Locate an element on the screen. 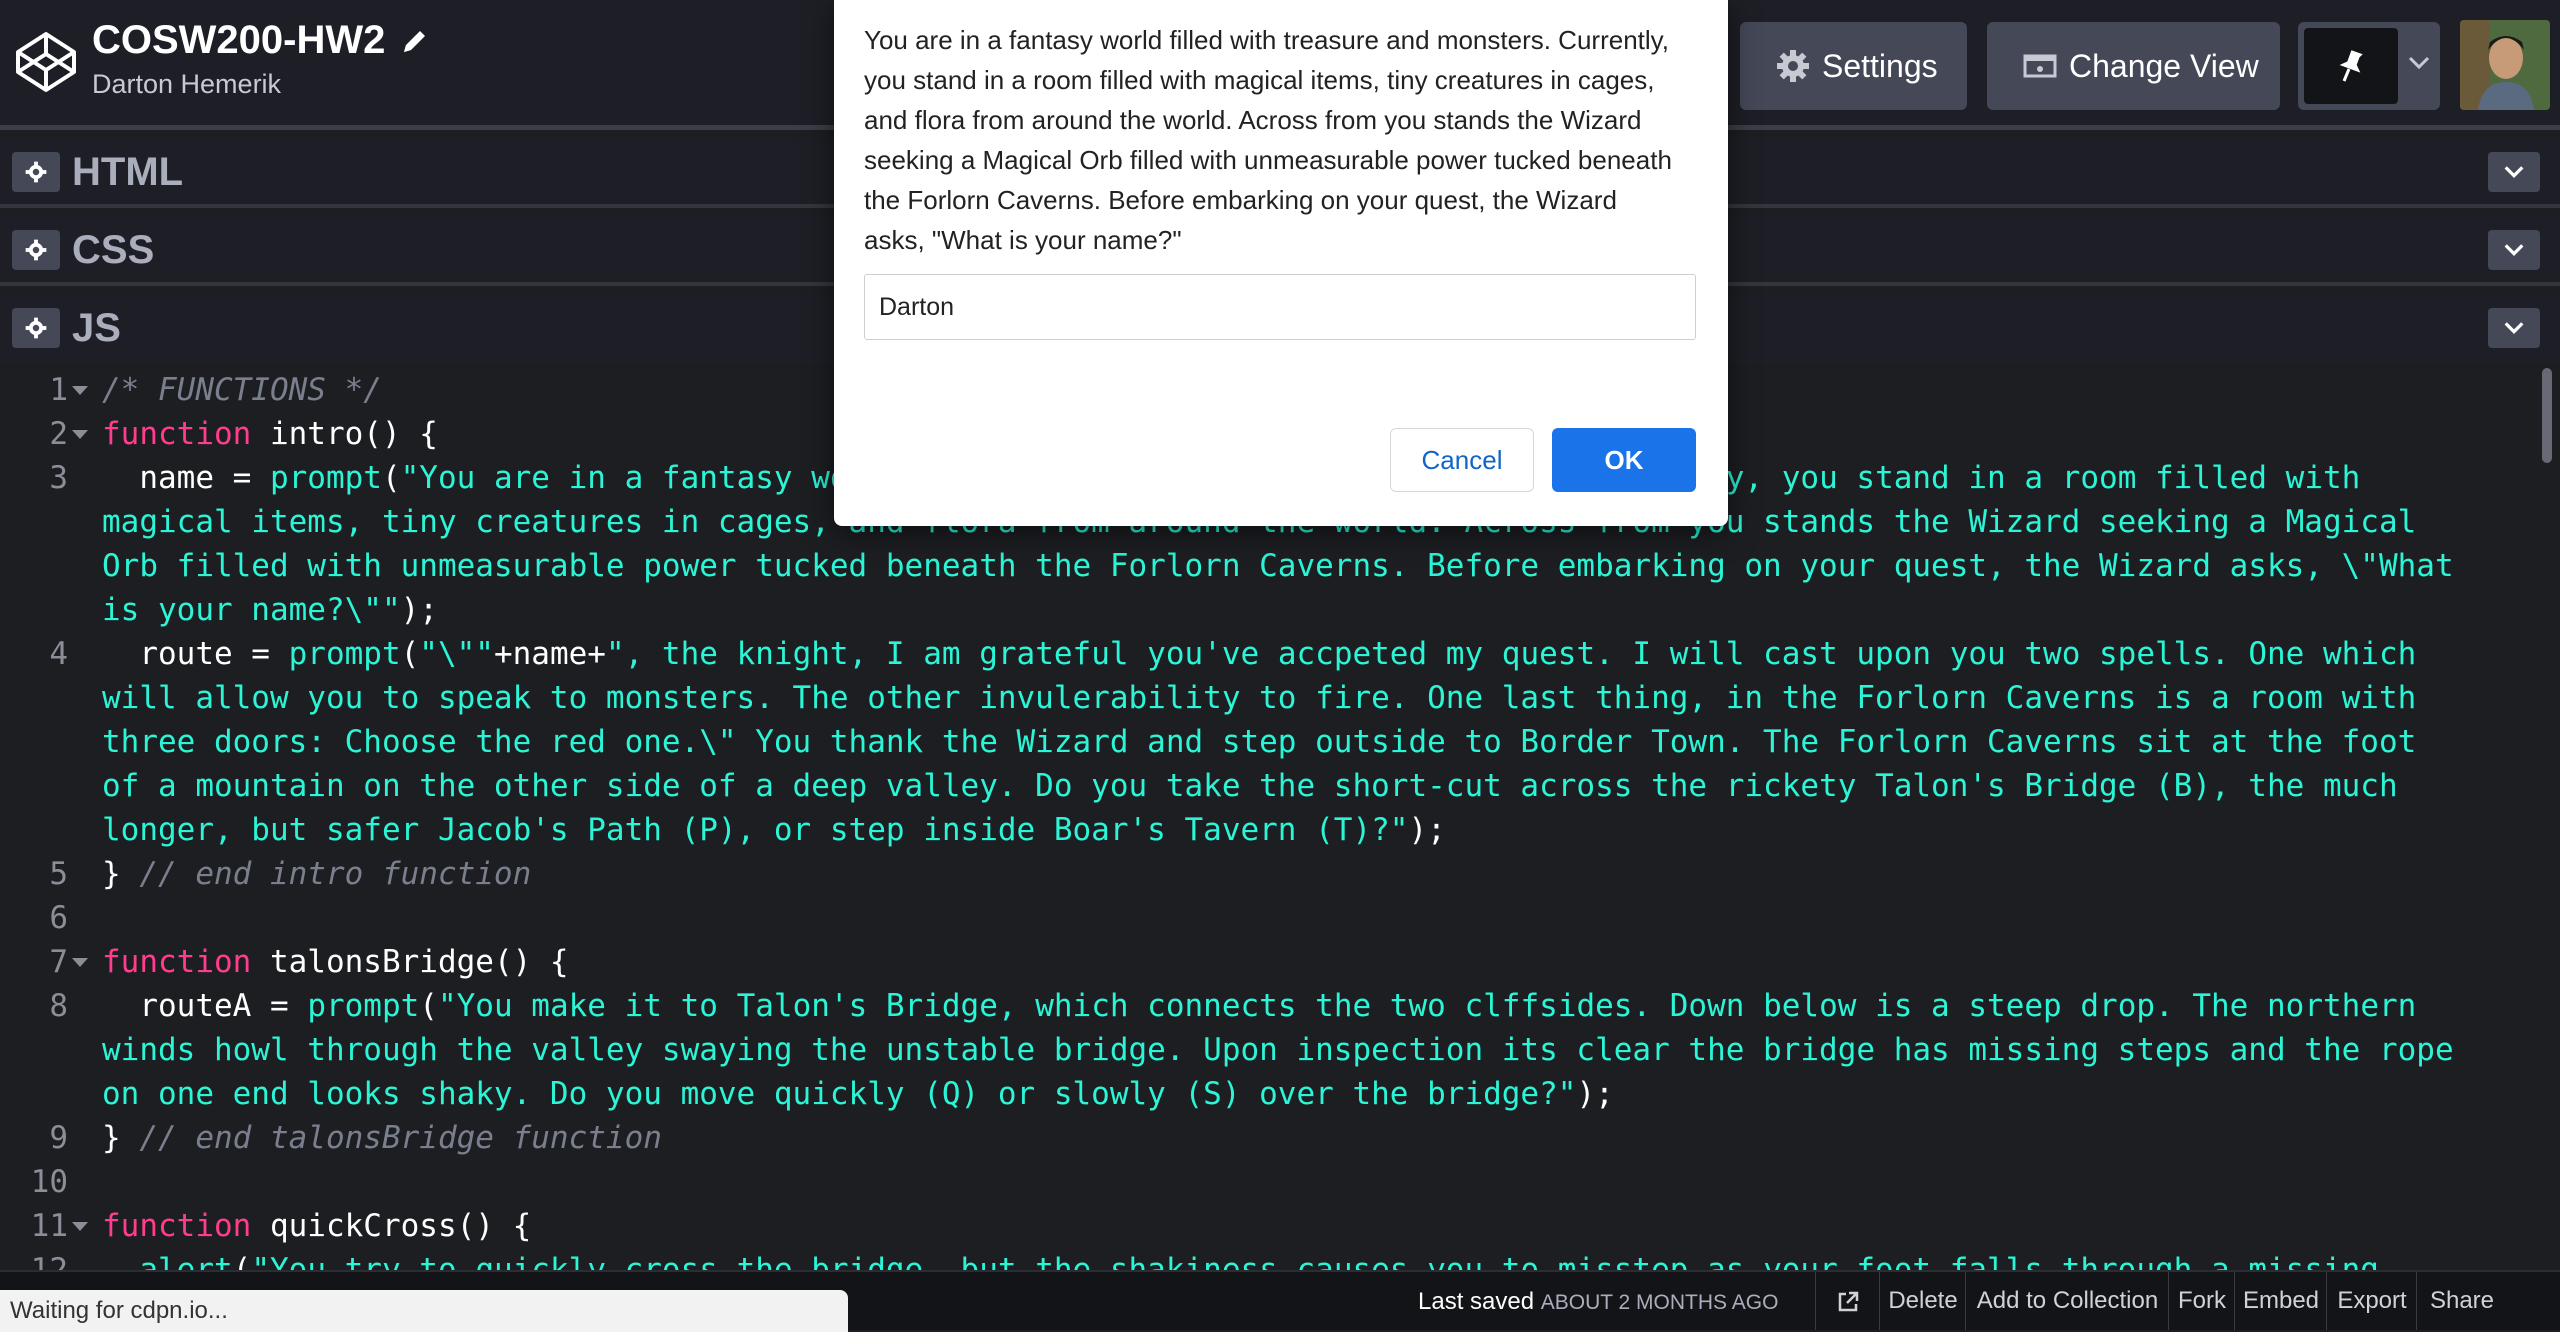  code-comment: // end talonsBridge function is located at coordinates (400, 1138).